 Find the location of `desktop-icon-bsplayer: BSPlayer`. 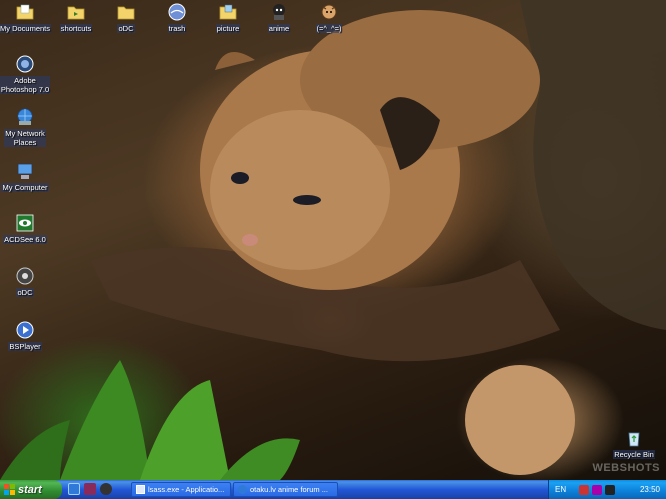

desktop-icon-bsplayer: BSPlayer is located at coordinates (26, 335).